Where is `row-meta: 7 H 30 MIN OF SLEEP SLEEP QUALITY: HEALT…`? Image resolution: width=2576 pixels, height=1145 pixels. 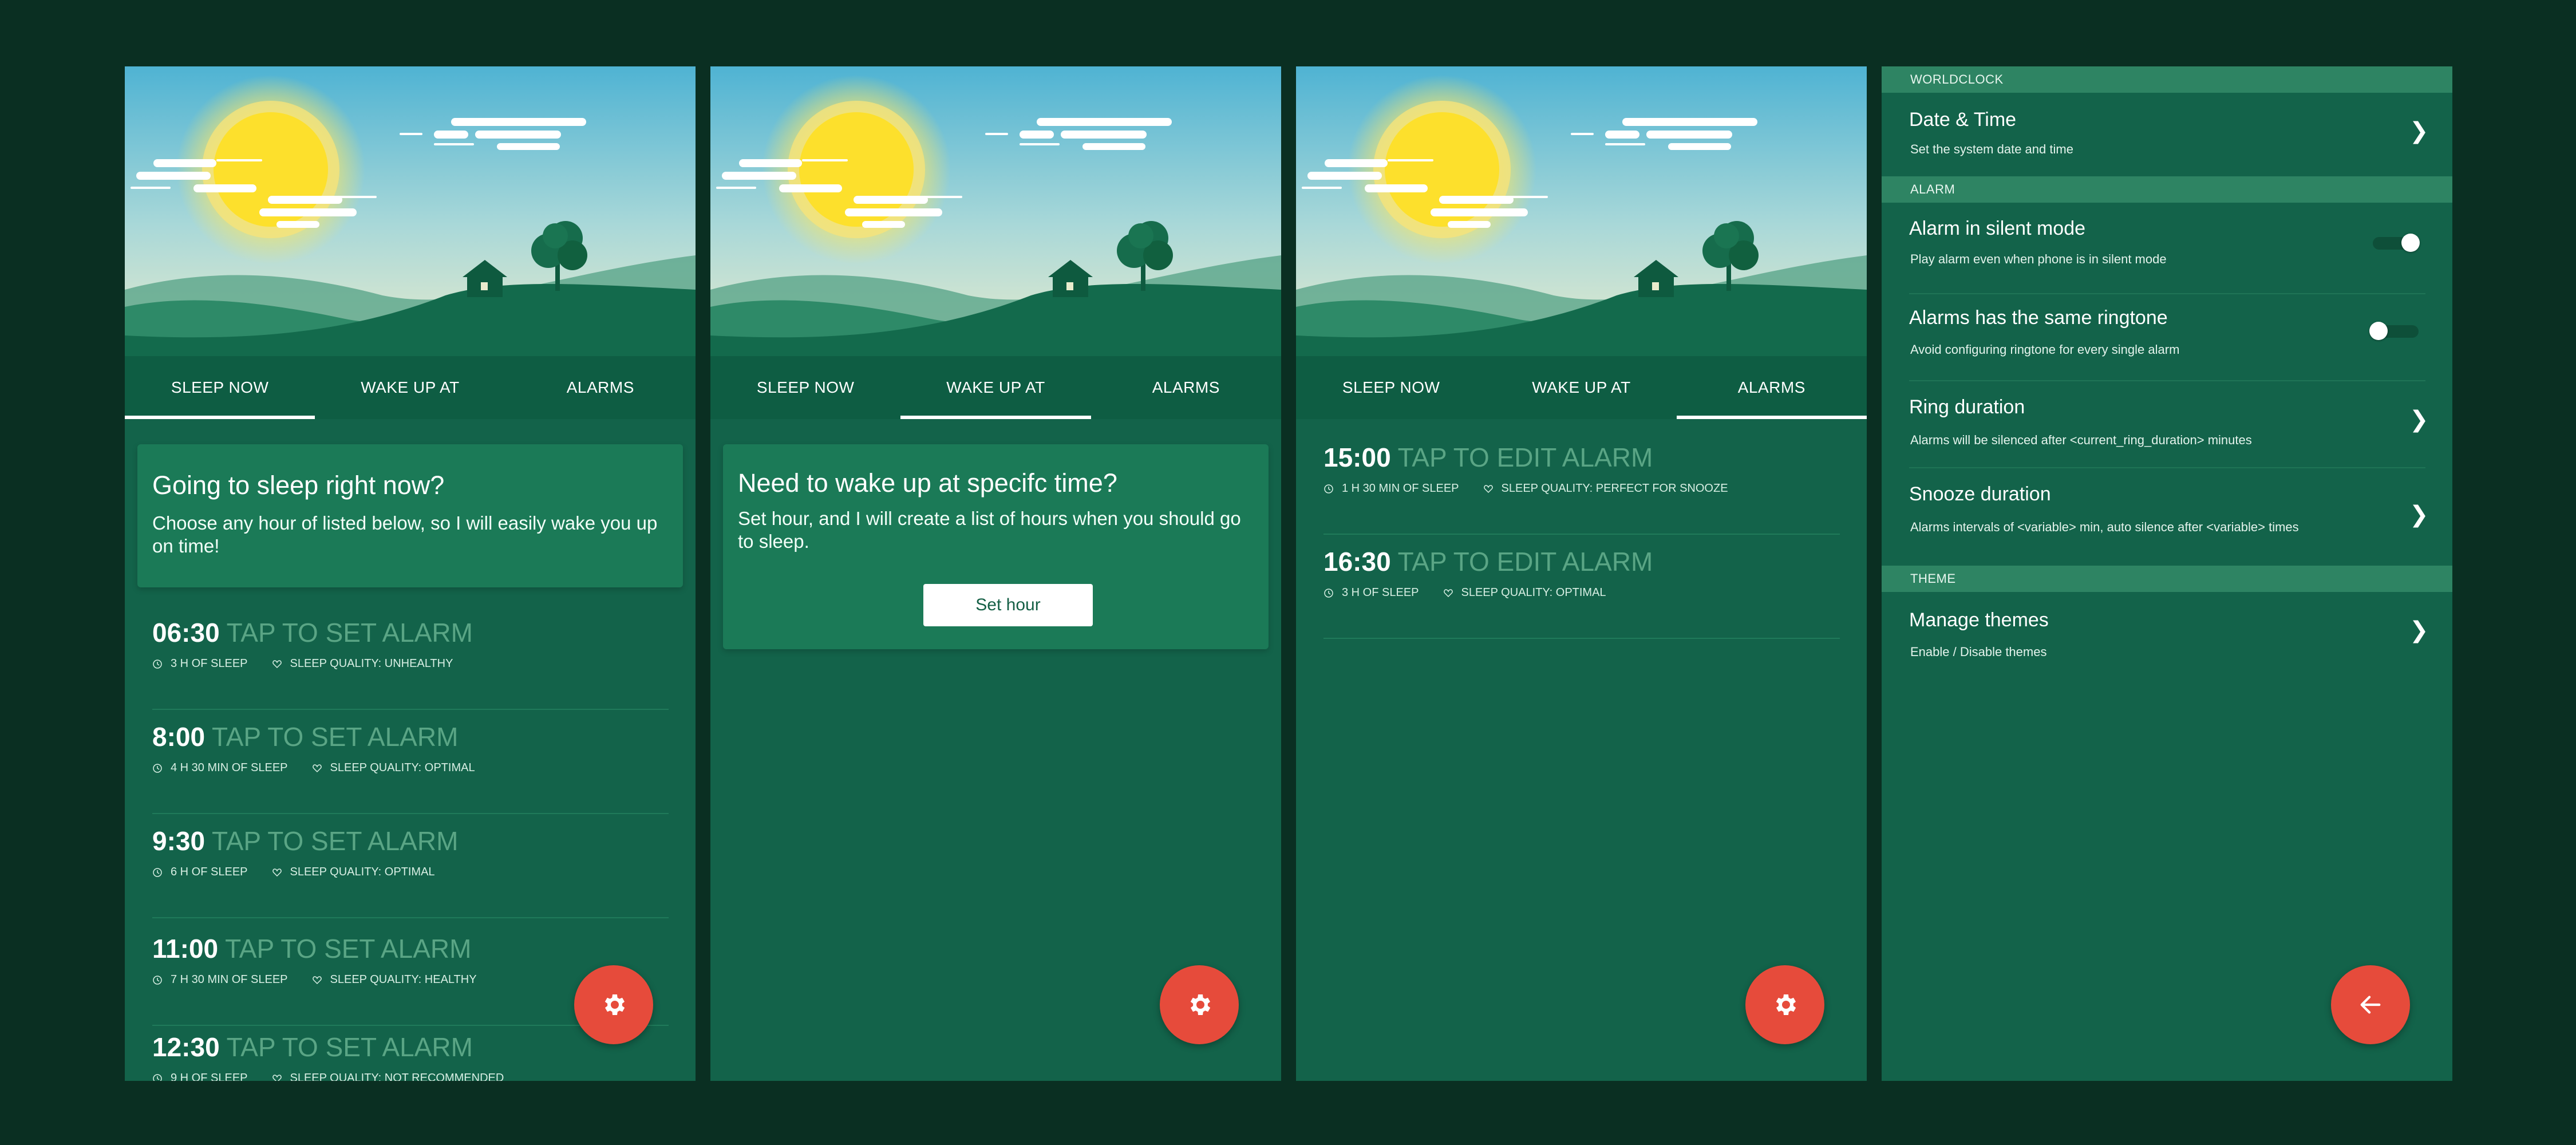 row-meta: 7 H 30 MIN OF SLEEP SLEEP QUALITY: HEALT… is located at coordinates (314, 980).